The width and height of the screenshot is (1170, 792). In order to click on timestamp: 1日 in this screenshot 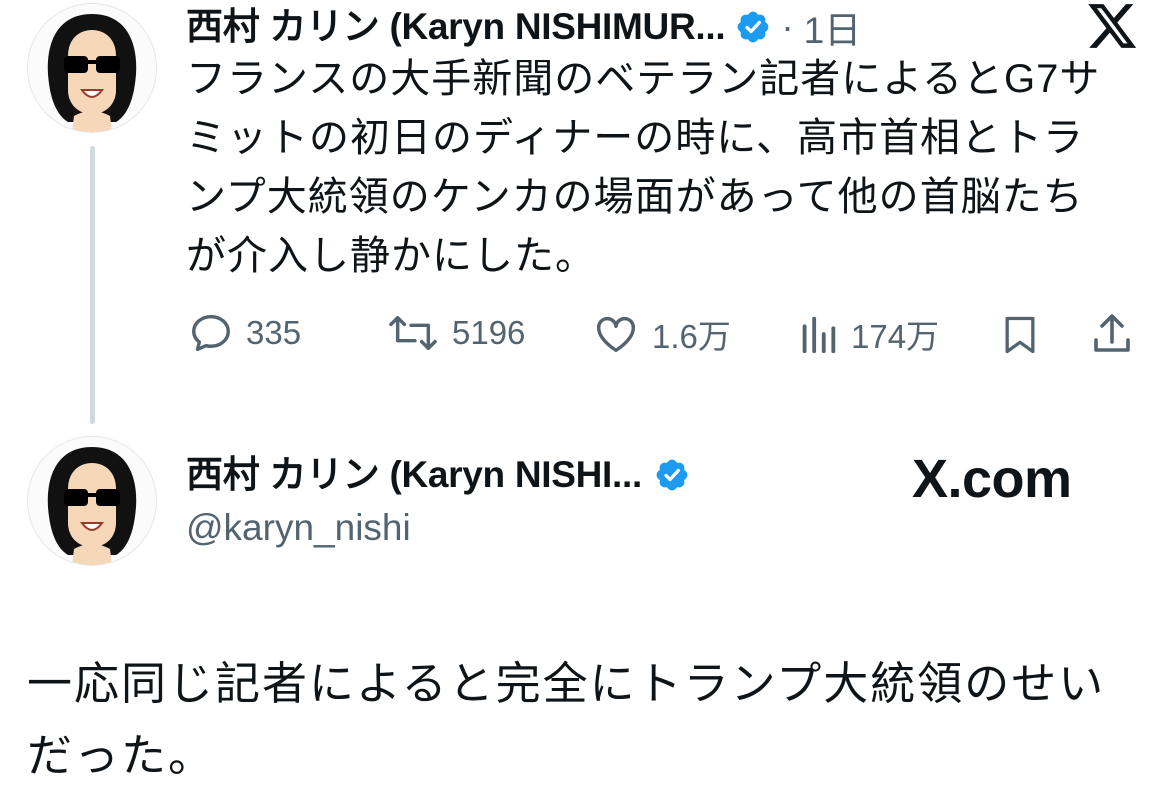, I will do `click(833, 27)`.